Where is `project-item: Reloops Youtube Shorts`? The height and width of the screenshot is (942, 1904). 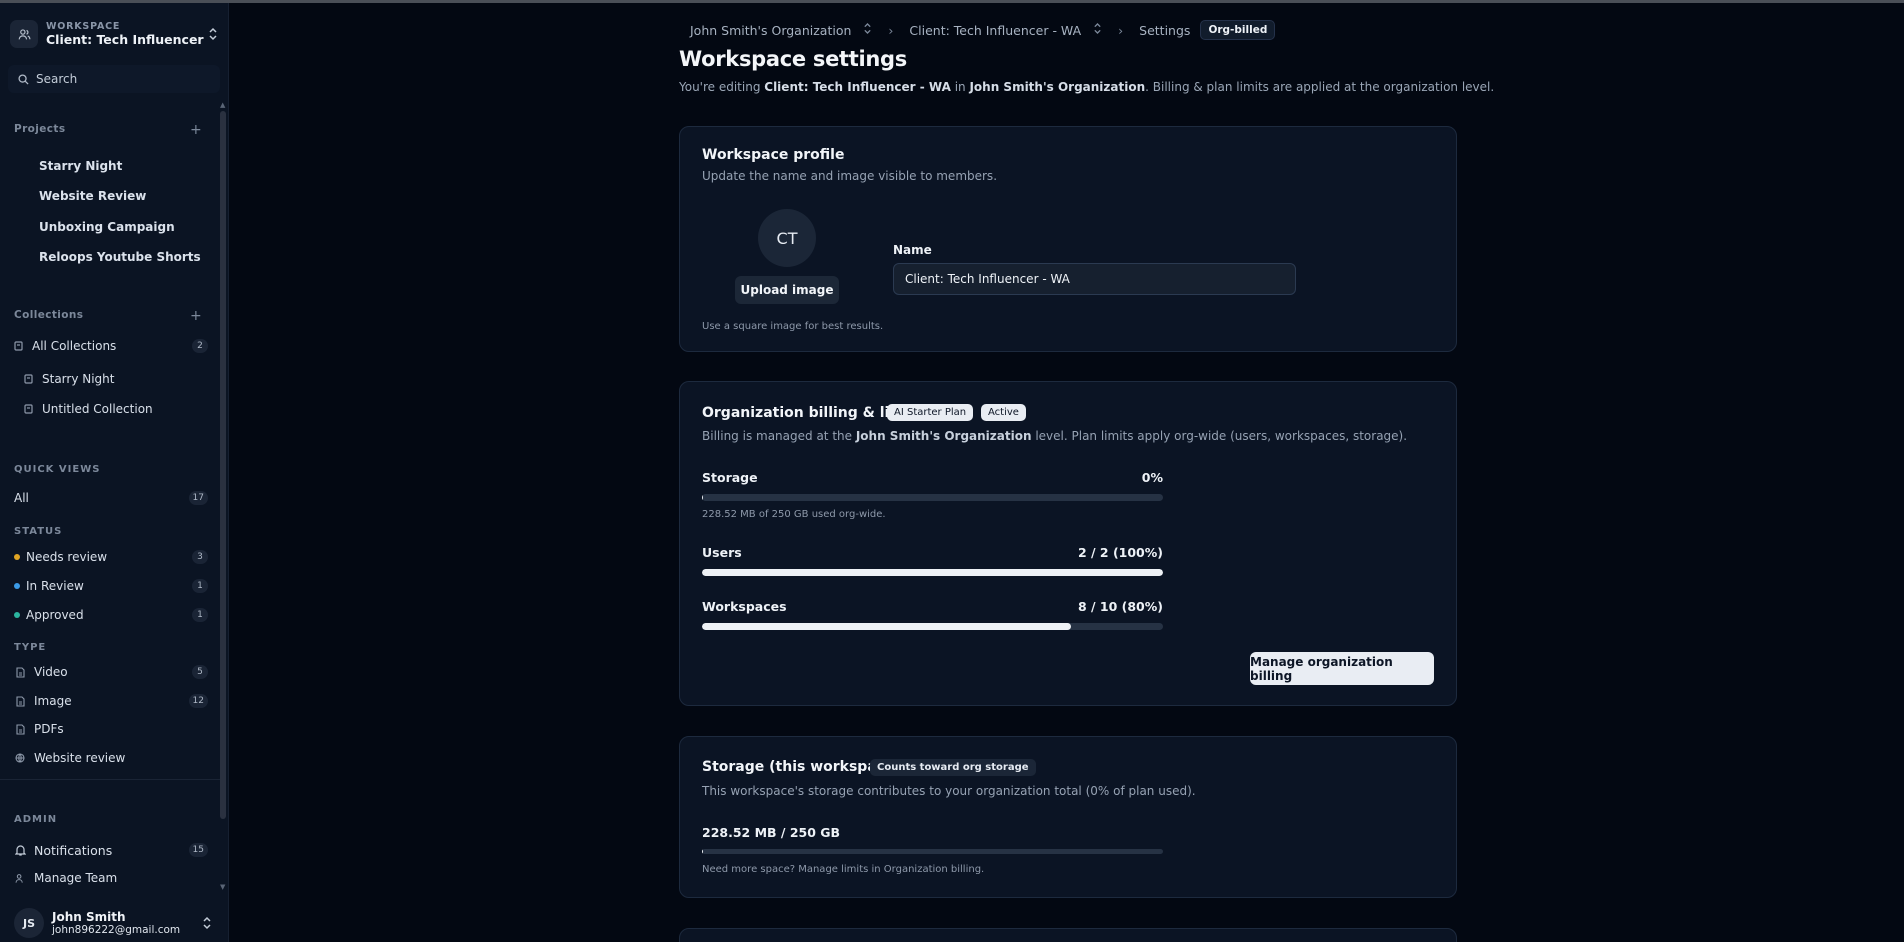
project-item: Reloops Youtube Shorts is located at coordinates (110, 257).